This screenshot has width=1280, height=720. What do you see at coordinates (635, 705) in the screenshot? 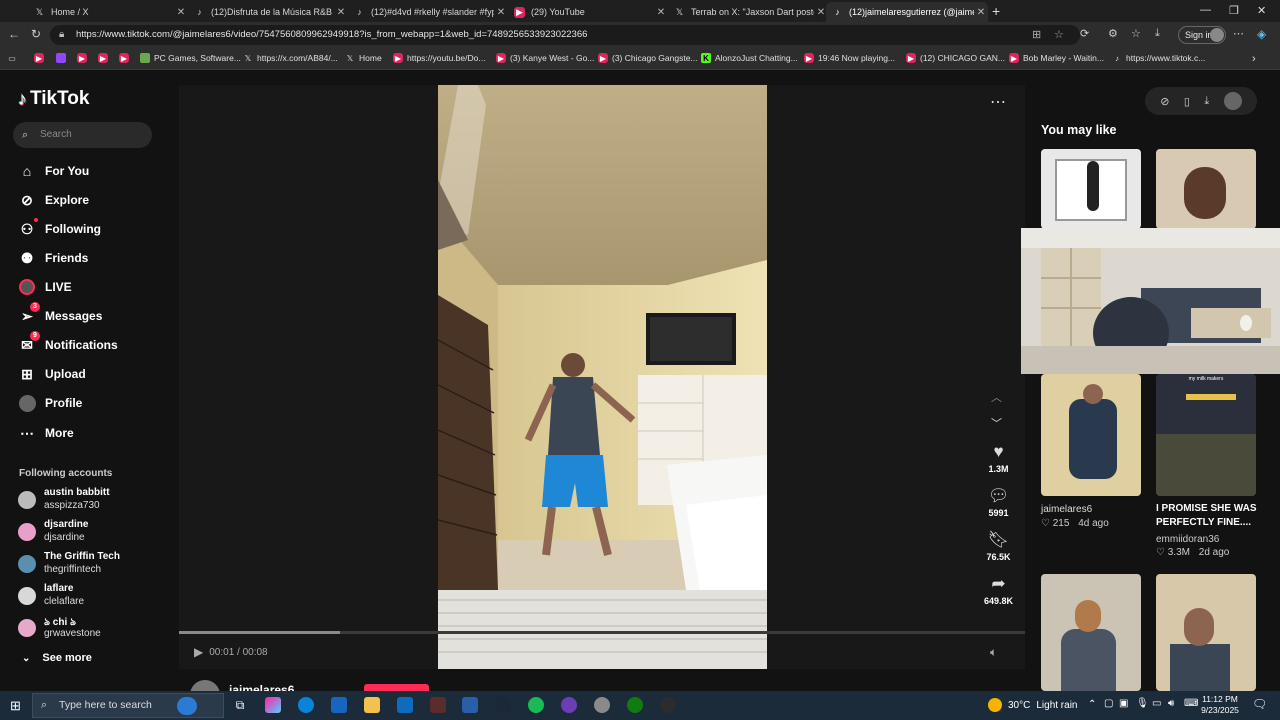
I see `xbox-icon` at bounding box center [635, 705].